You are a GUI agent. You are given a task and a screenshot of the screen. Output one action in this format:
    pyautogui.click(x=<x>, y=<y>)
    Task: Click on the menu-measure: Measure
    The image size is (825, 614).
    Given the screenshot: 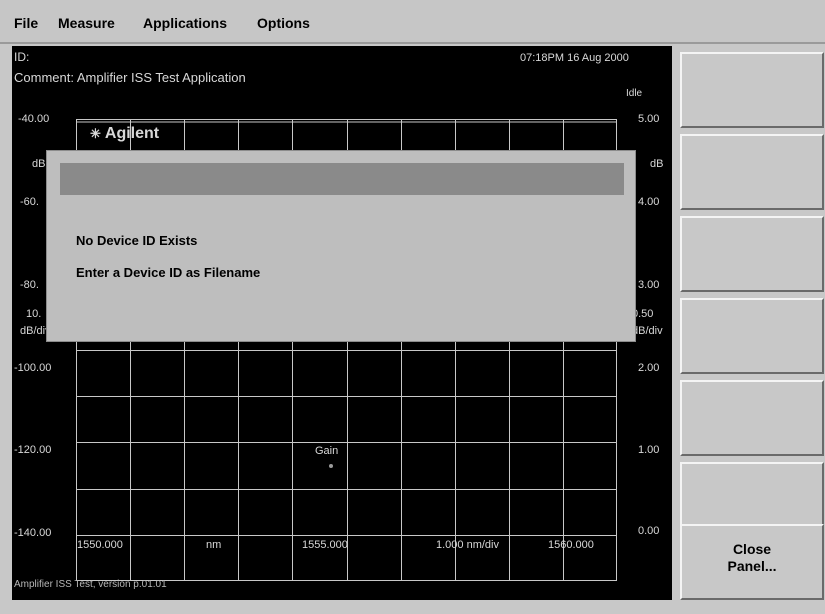 What is the action you would take?
    pyautogui.click(x=86, y=23)
    